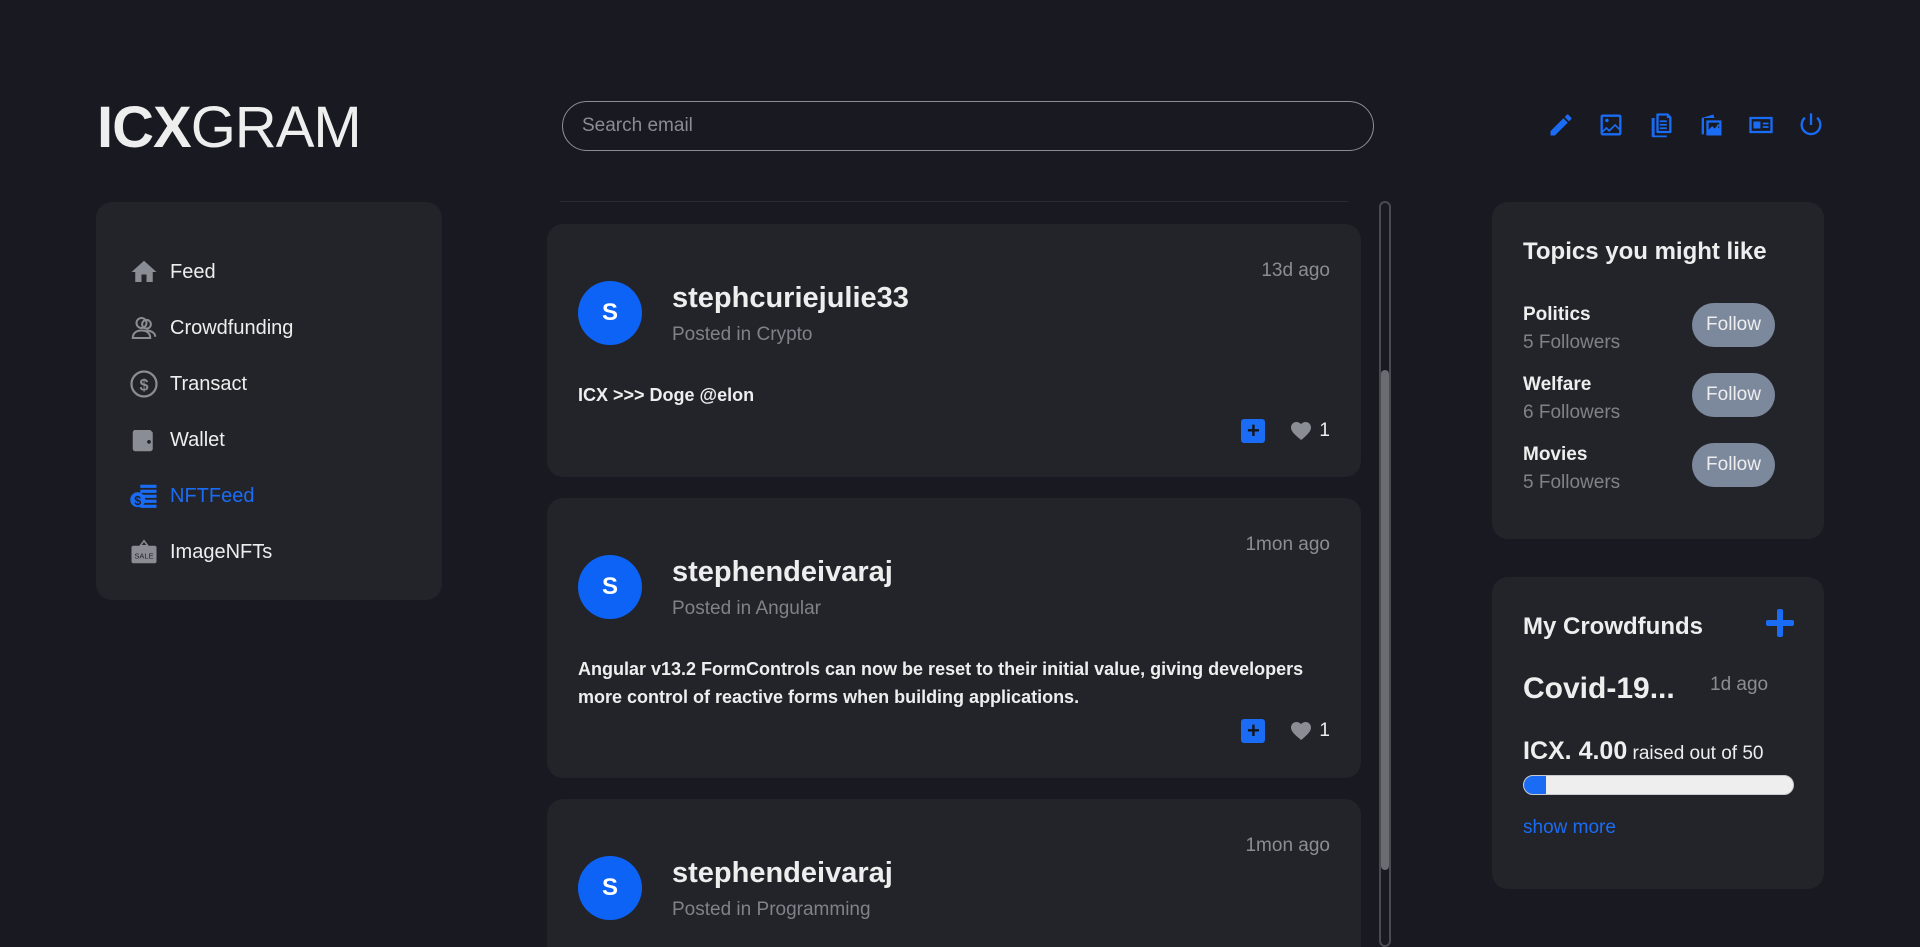  I want to click on image-icon, so click(1611, 125).